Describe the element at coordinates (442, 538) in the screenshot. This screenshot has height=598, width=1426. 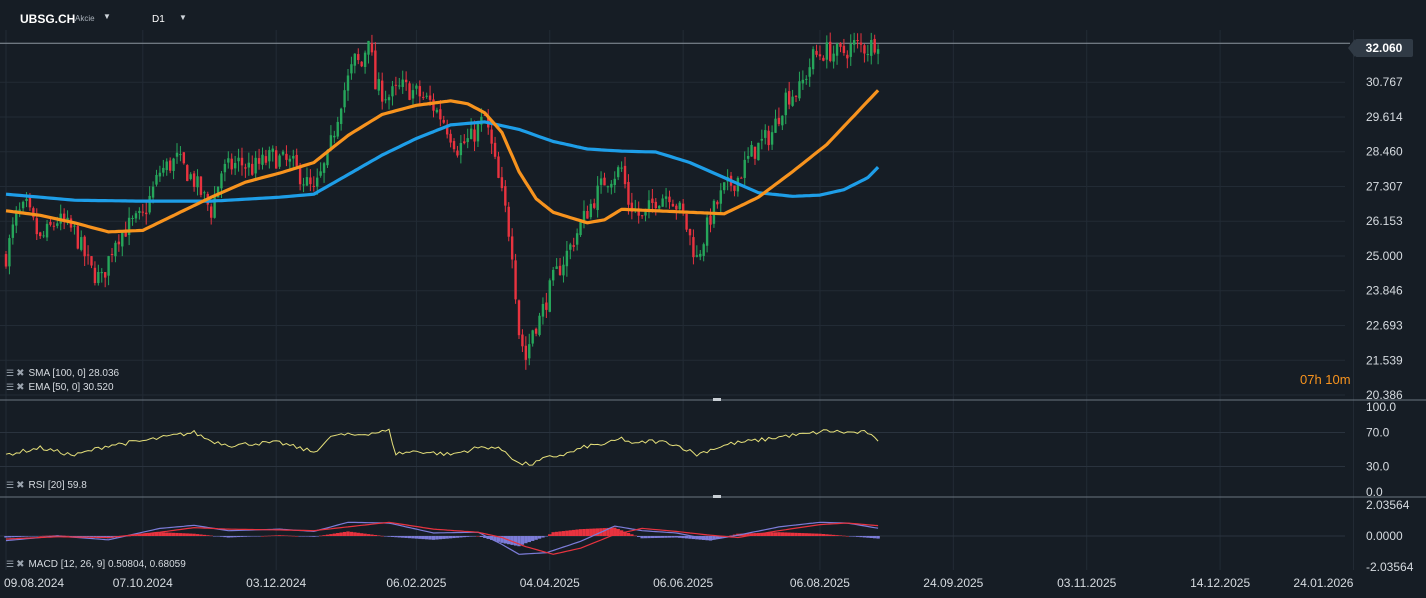
I see `signal-line` at that location.